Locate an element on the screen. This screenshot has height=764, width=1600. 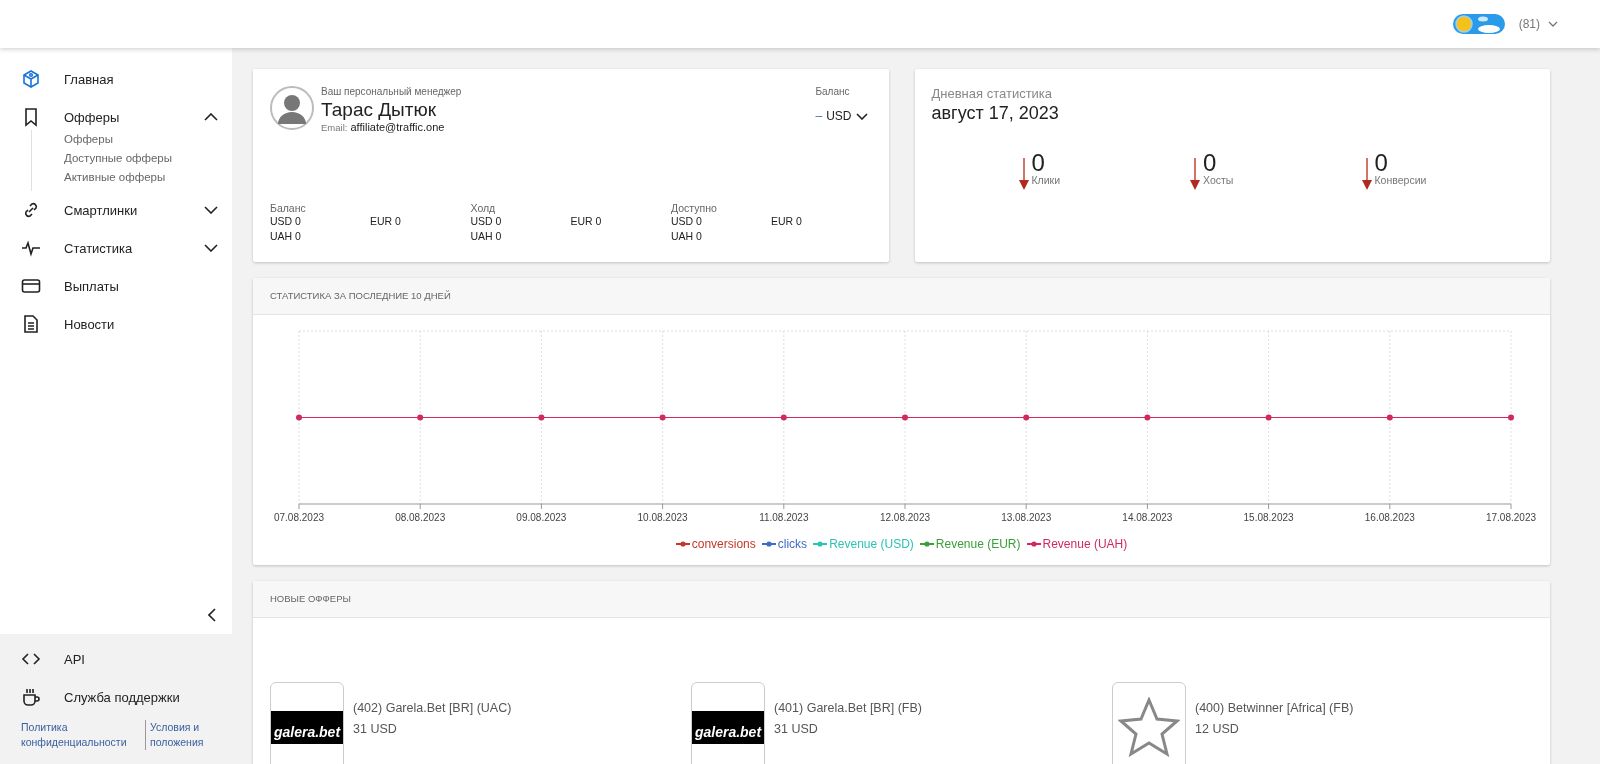
x-tick-label: 14.08.2023 is located at coordinates (1147, 517).